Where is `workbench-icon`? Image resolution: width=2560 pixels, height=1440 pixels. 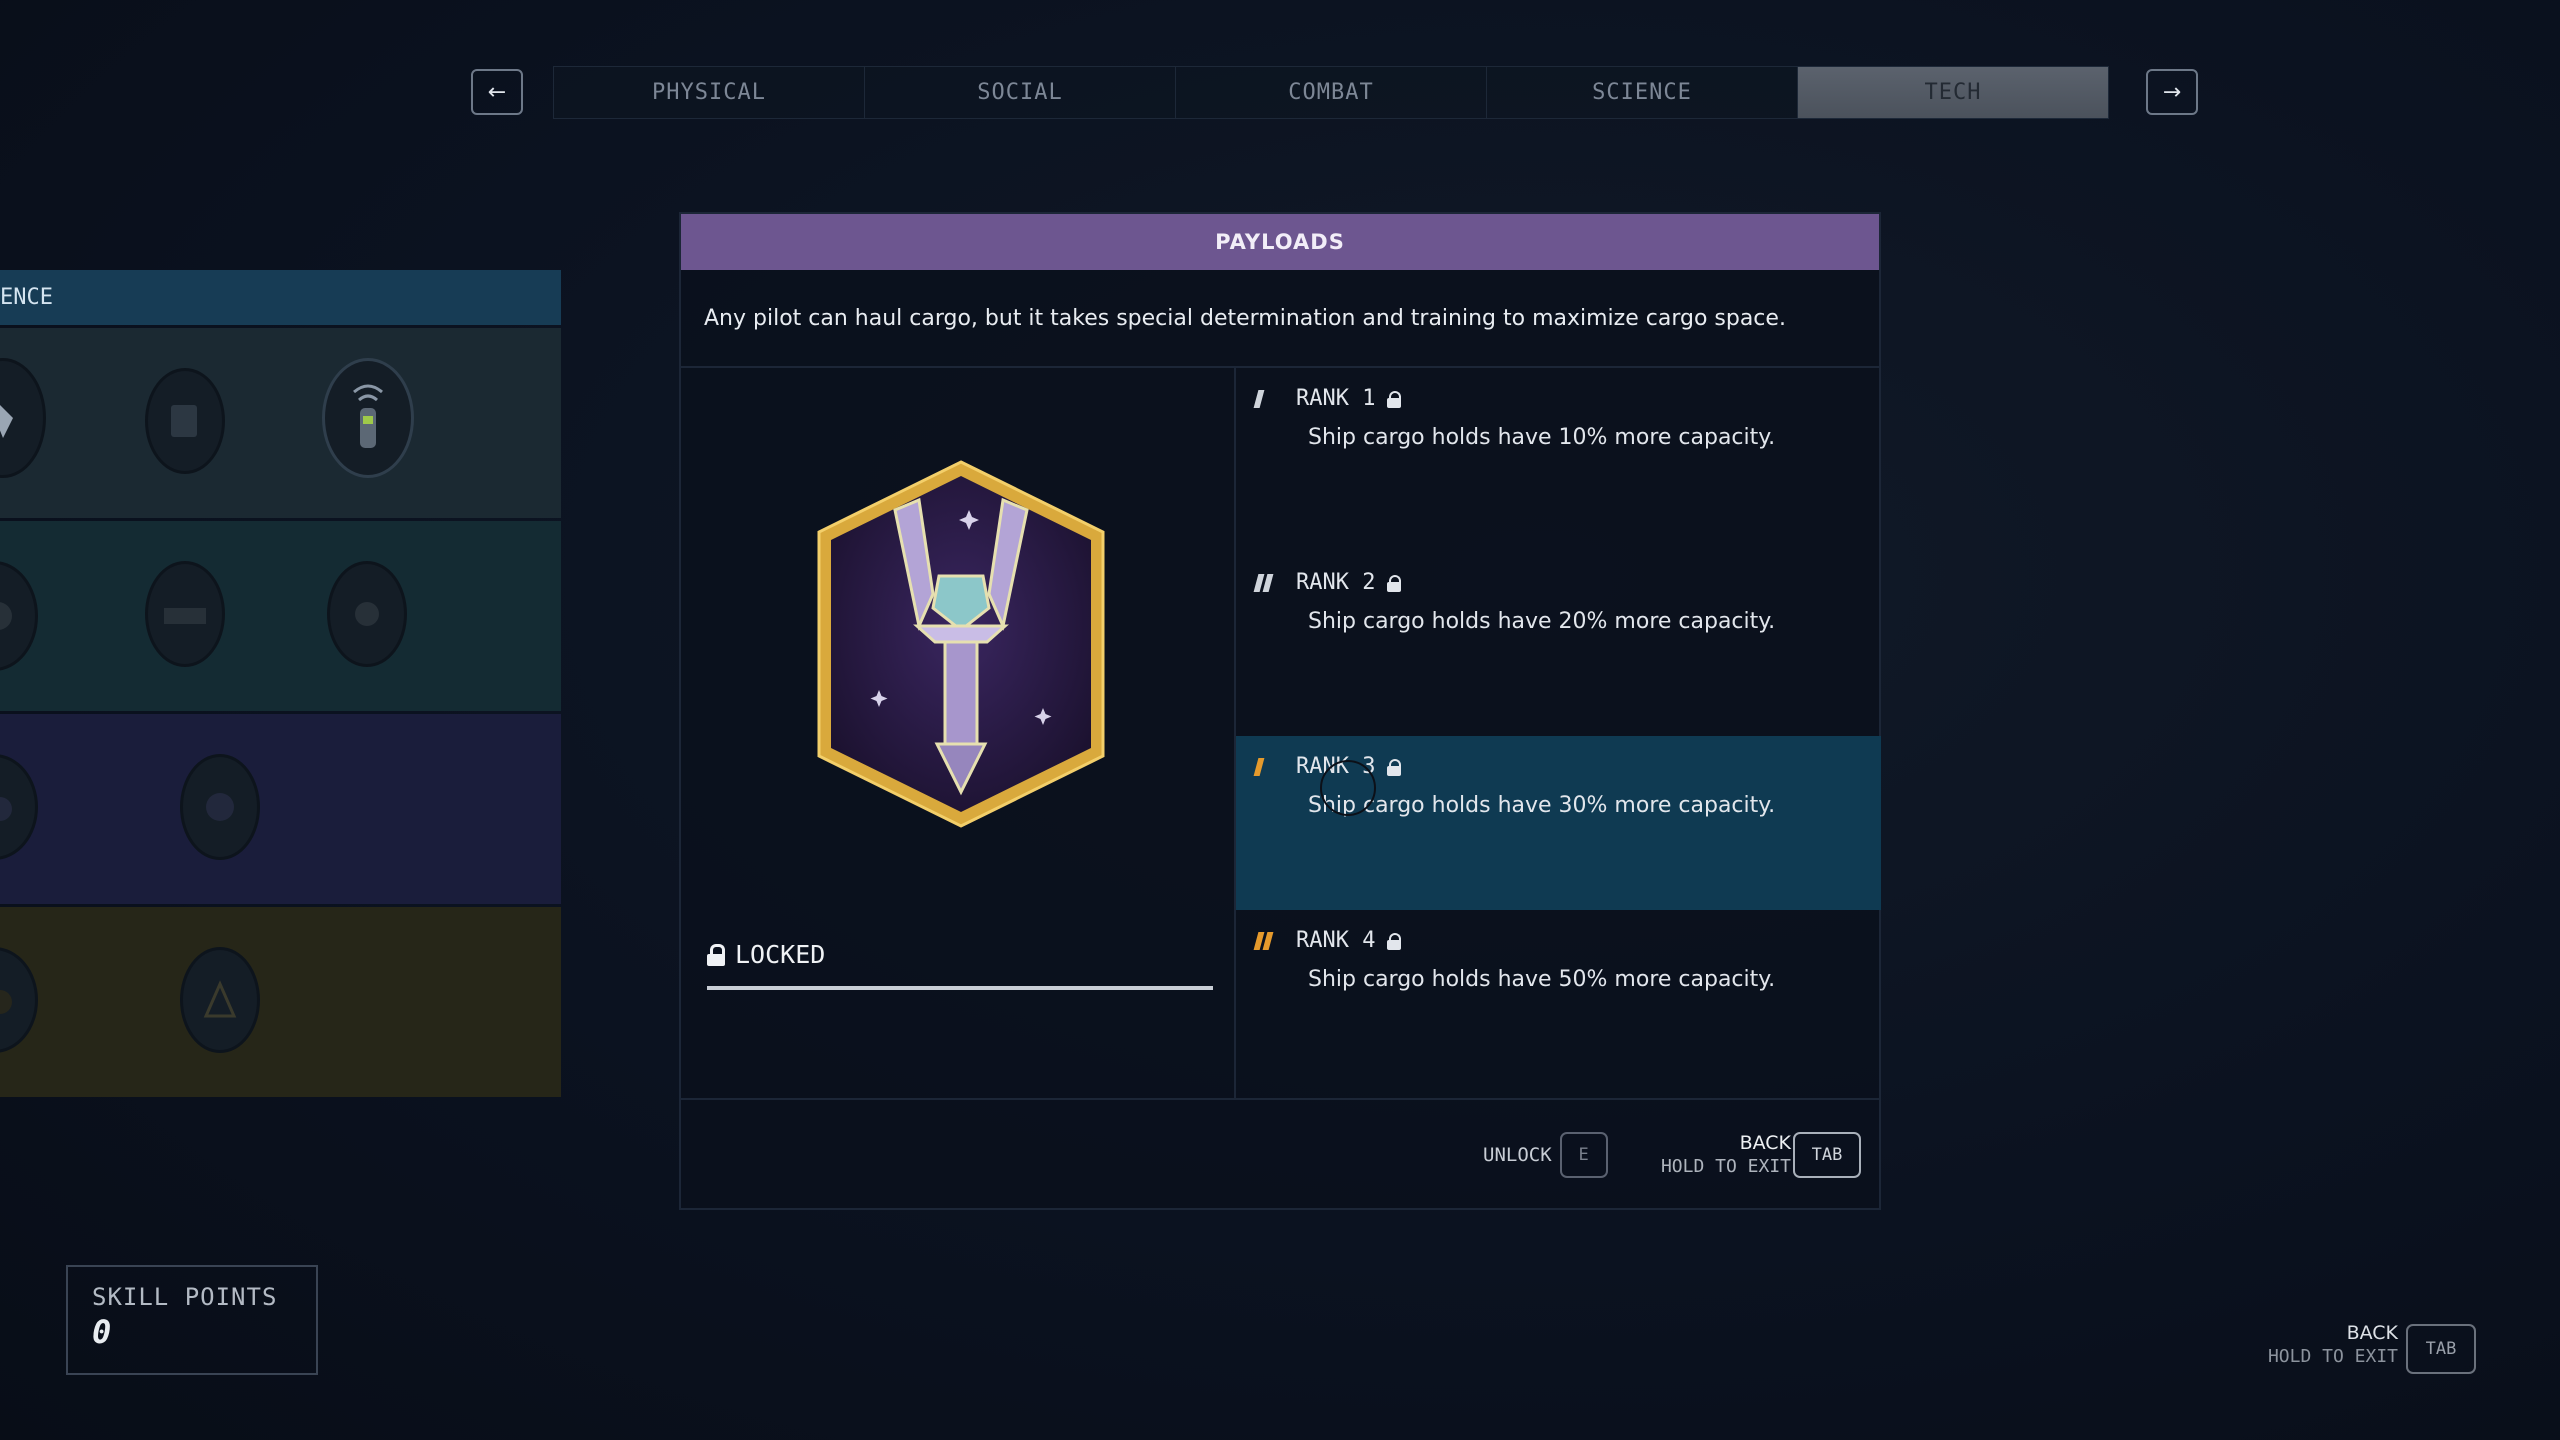
workbench-icon is located at coordinates (185, 616).